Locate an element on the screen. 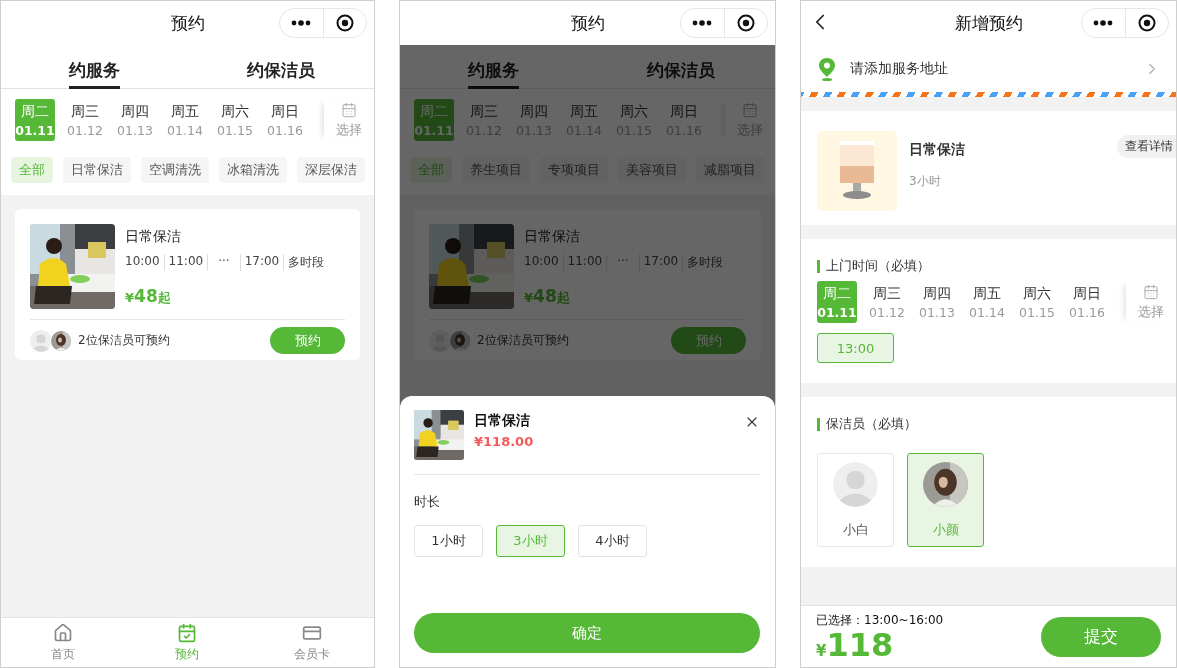 The height and width of the screenshot is (668, 1177). submit-button: 提交 is located at coordinates (1101, 636).